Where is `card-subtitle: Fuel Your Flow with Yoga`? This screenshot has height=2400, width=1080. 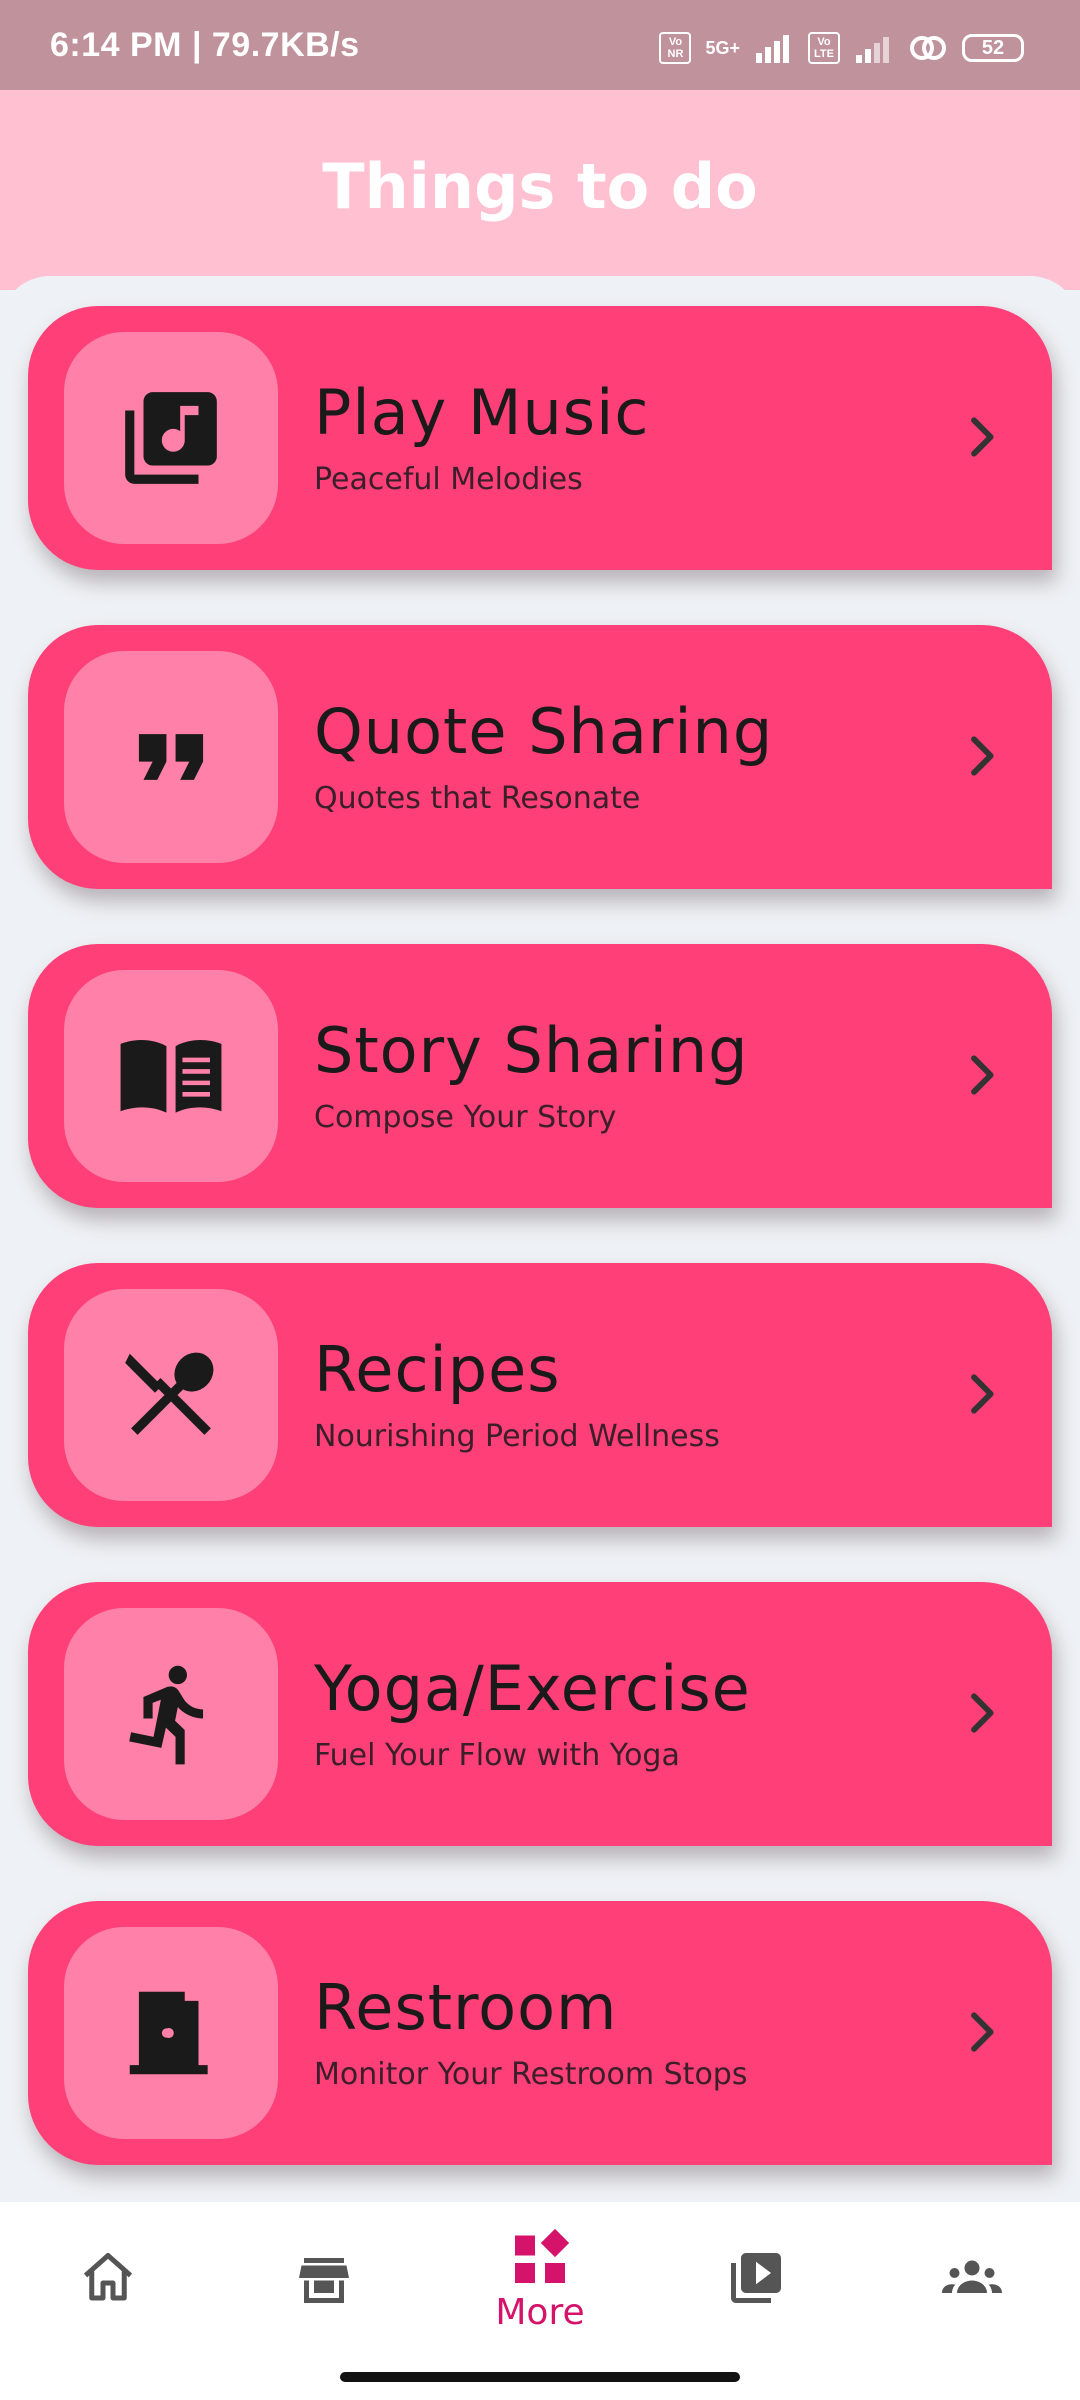
card-subtitle: Fuel Your Flow with Yoga is located at coordinates (497, 1755).